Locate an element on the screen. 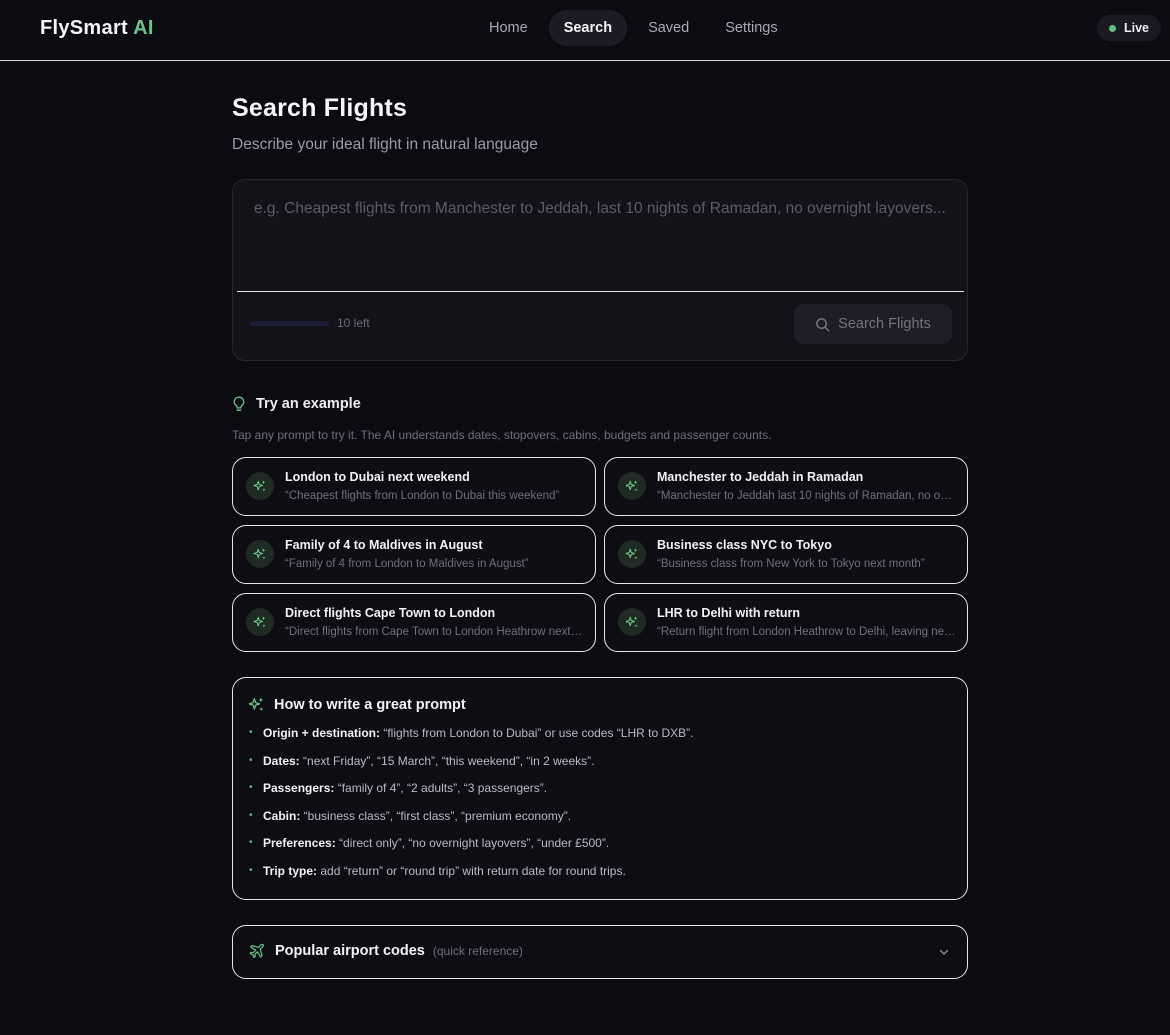  tips-heading: How to write a great prompt is located at coordinates (357, 704).